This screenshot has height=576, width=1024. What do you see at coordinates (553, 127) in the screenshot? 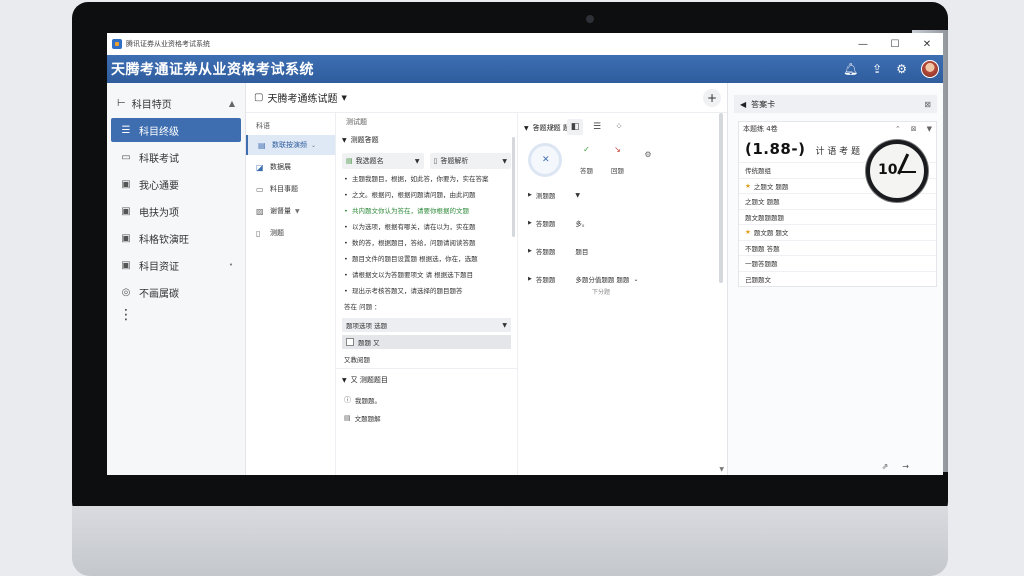
I see `search-icon: ⌕` at bounding box center [553, 127].